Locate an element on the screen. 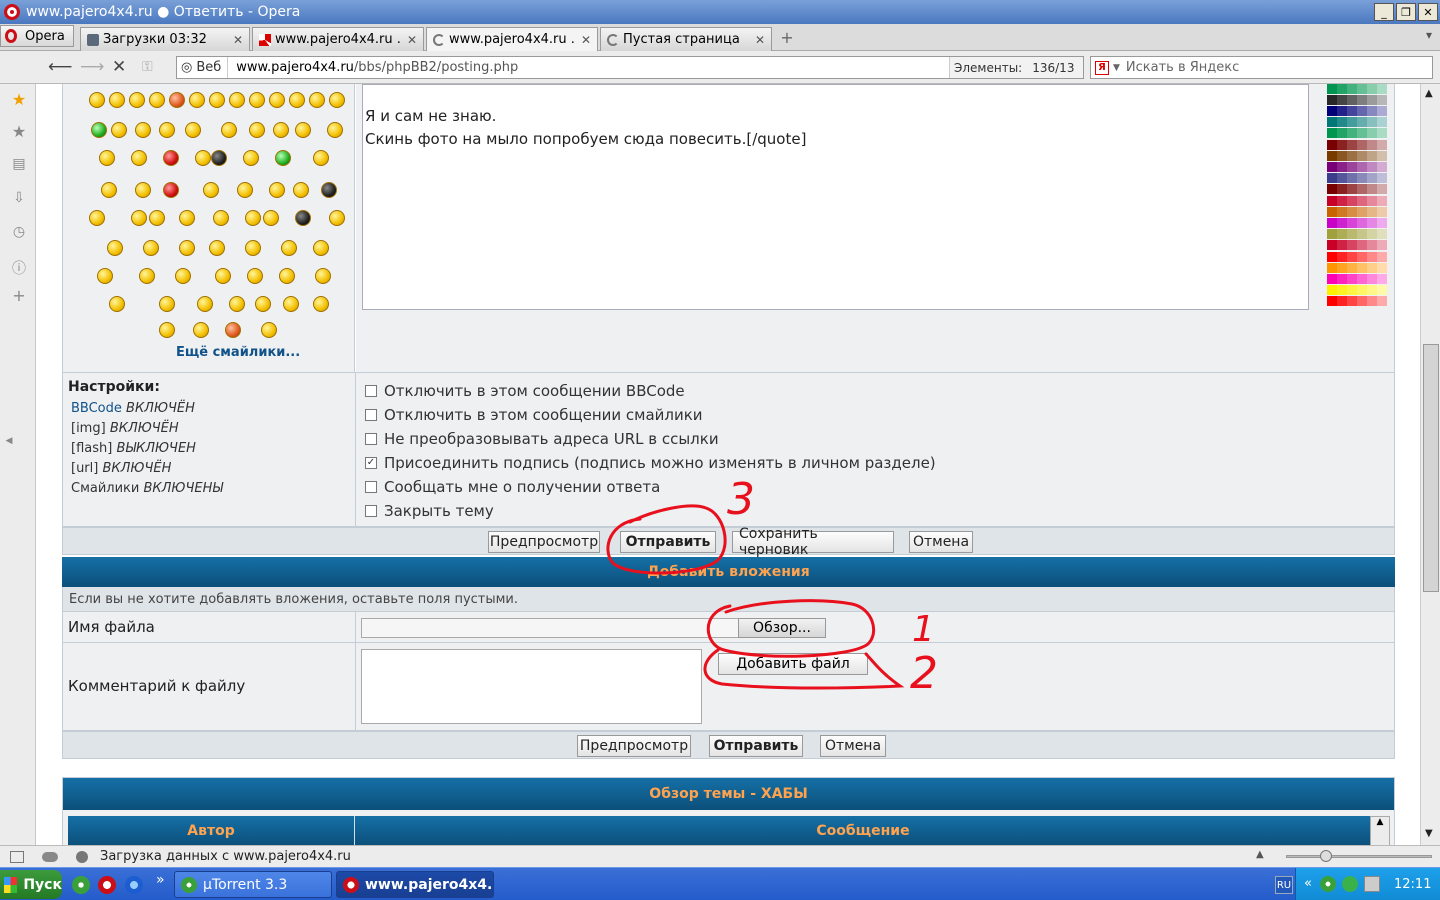  option-disable-smilies: Отключить в этом сообщении смайлики is located at coordinates (534, 415).